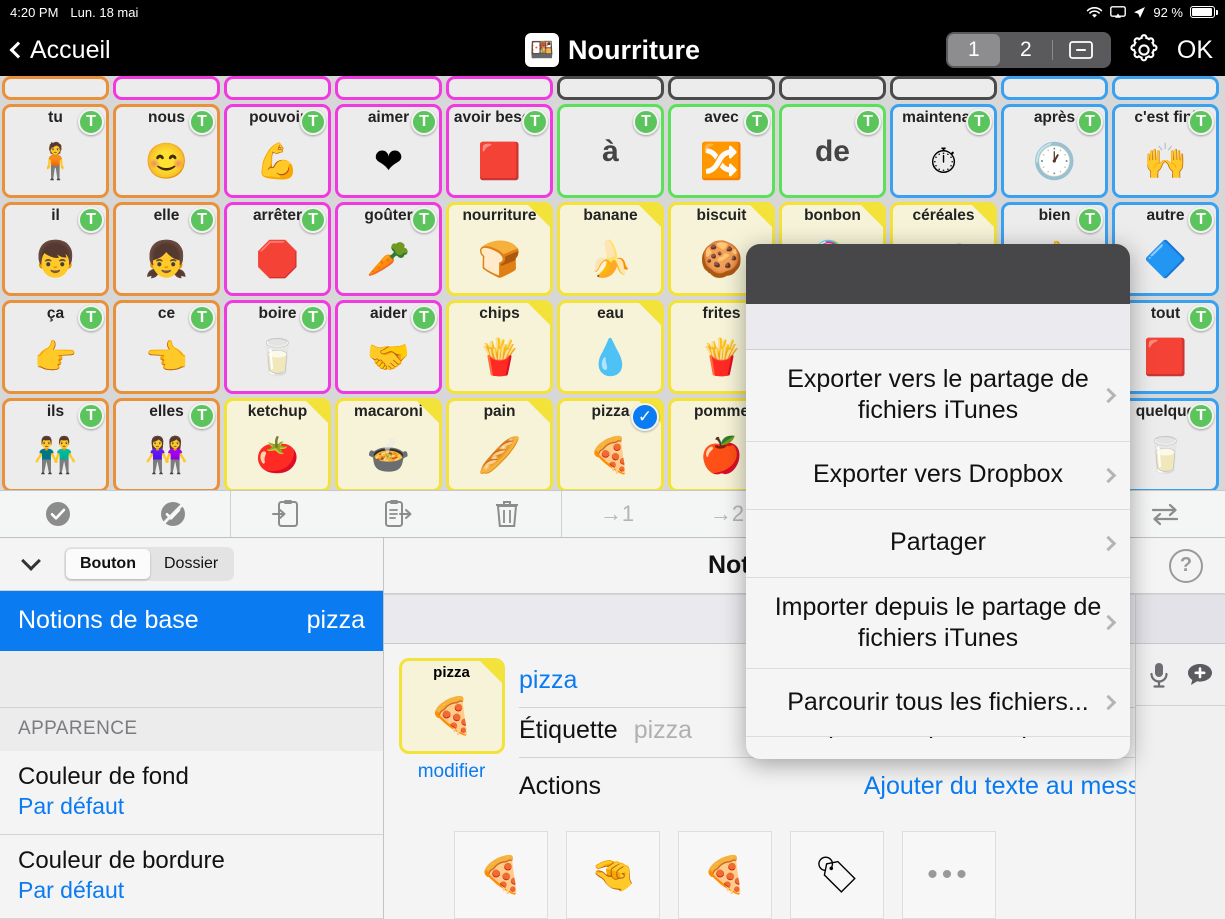  What do you see at coordinates (721, 117) in the screenshot?
I see `grid-cell-label: avec` at bounding box center [721, 117].